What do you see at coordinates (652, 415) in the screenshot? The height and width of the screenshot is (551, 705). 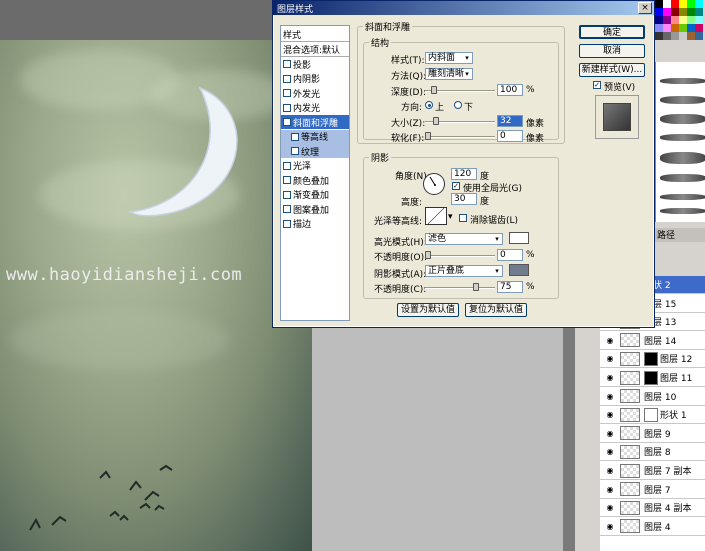 I see `layer-row: ◉ 形状 1` at bounding box center [652, 415].